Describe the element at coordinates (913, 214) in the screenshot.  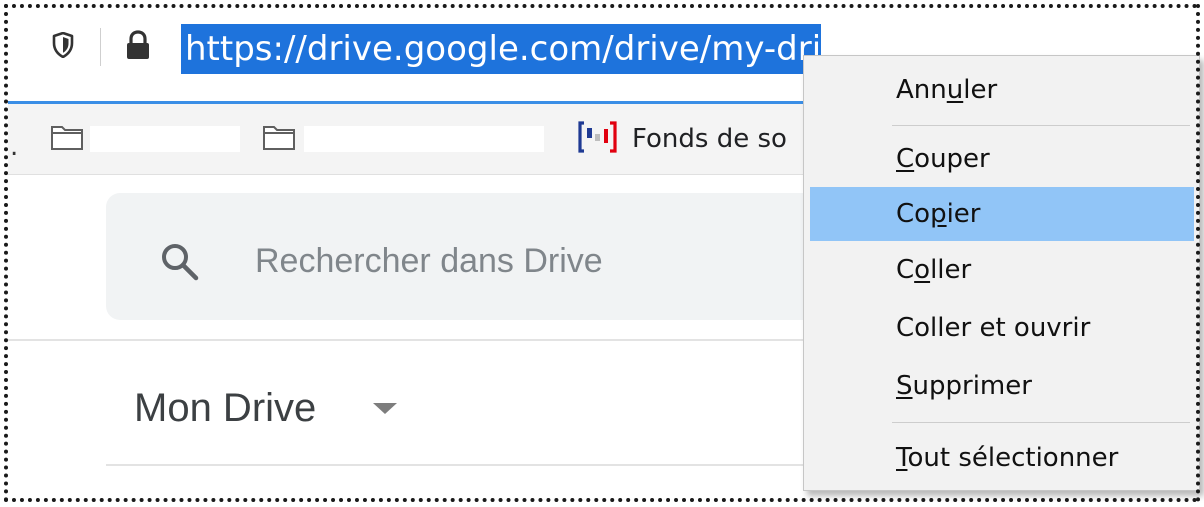
I see `menu-item-label: Co` at that location.